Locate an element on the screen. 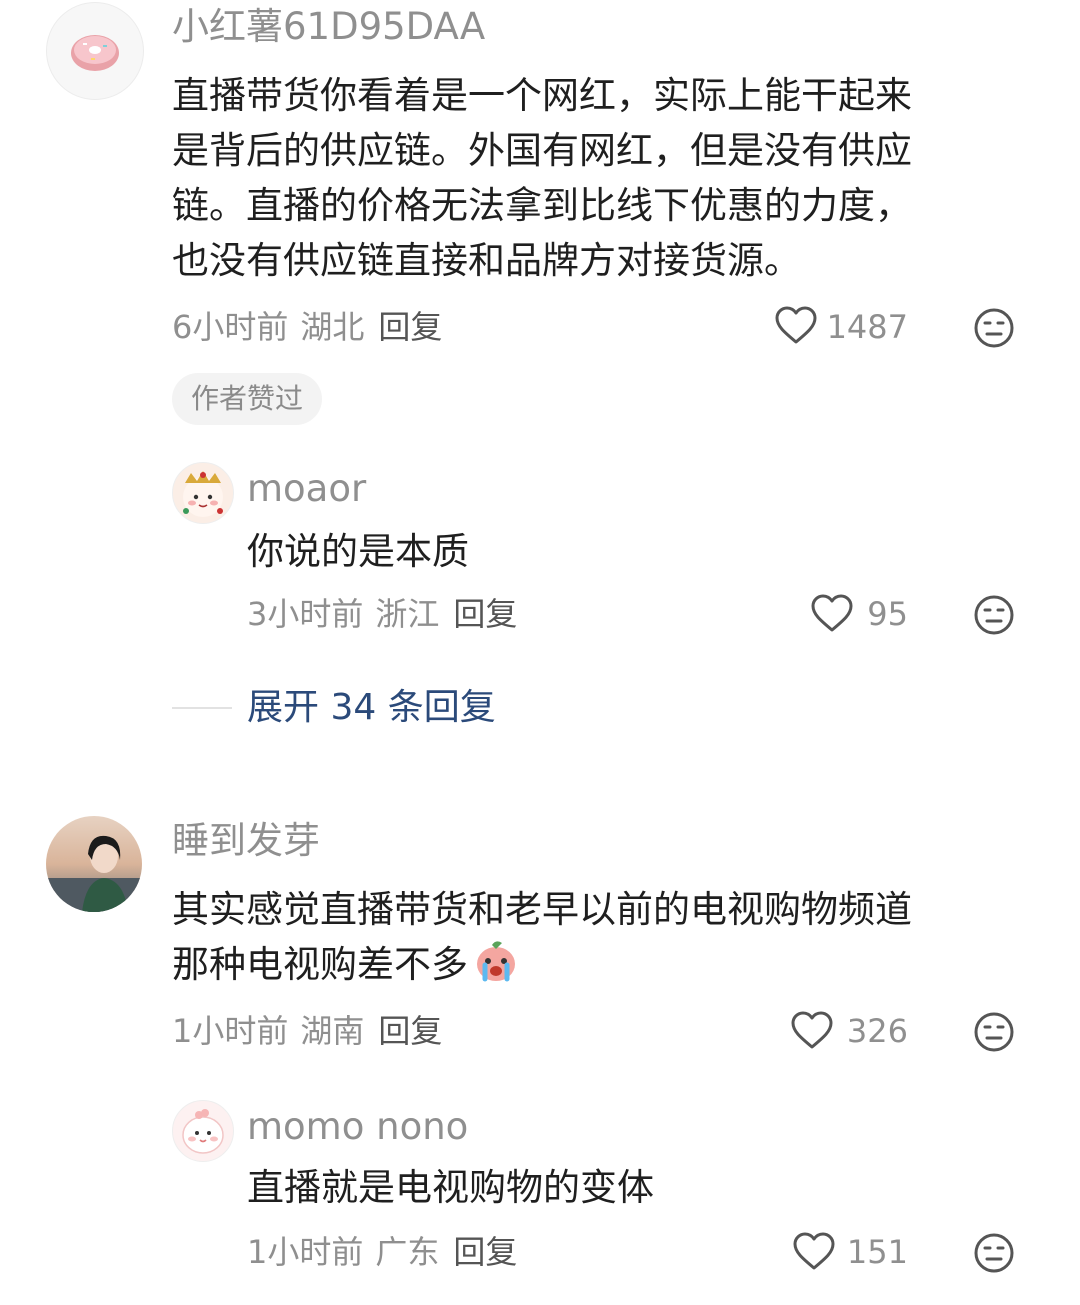 This screenshot has height=1305, width=1080. reply-author: momo nono is located at coordinates (357, 1126).